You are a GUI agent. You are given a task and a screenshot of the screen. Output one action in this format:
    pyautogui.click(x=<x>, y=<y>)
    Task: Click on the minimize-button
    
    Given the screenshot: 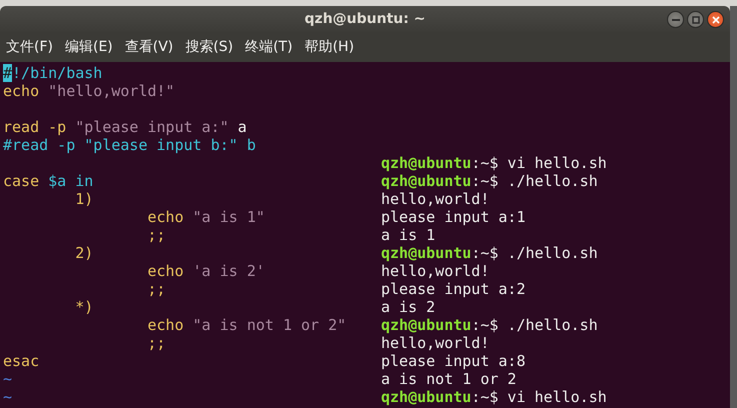 What is the action you would take?
    pyautogui.click(x=675, y=19)
    